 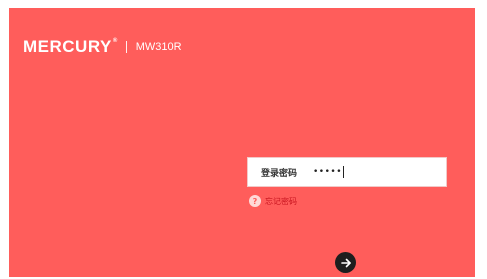 I want to click on forgot-password-text: 忘记密码, so click(x=281, y=201).